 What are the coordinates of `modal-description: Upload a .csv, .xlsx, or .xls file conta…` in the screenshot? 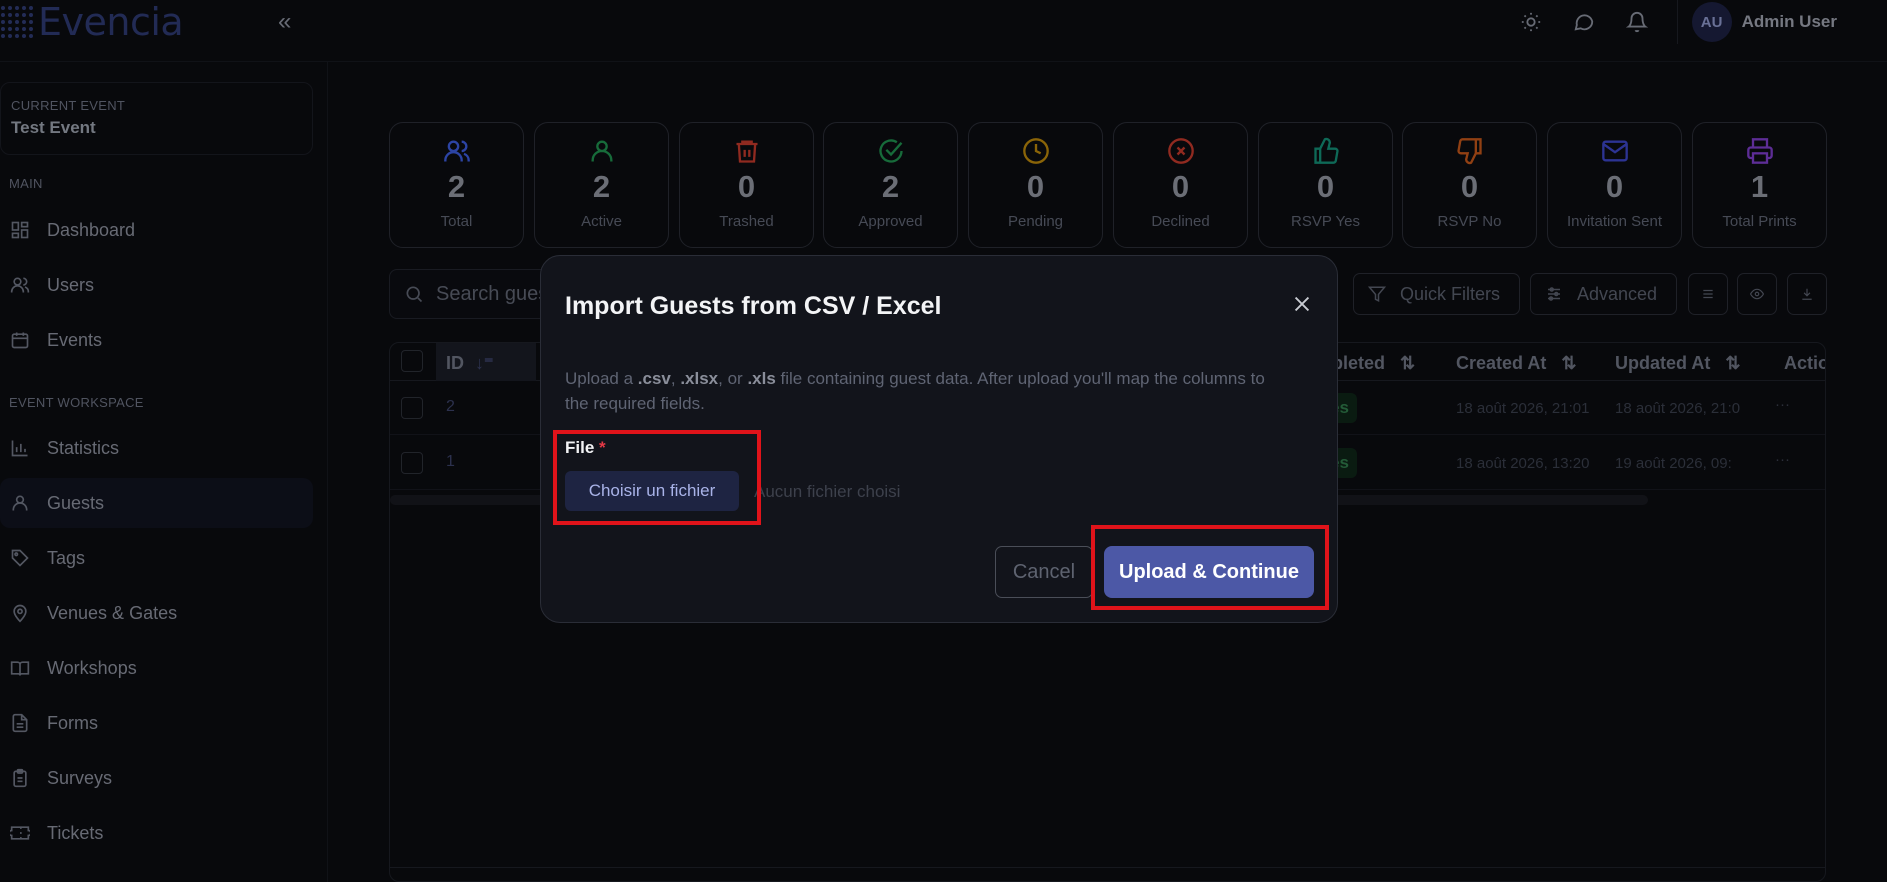 It's located at (915, 391).